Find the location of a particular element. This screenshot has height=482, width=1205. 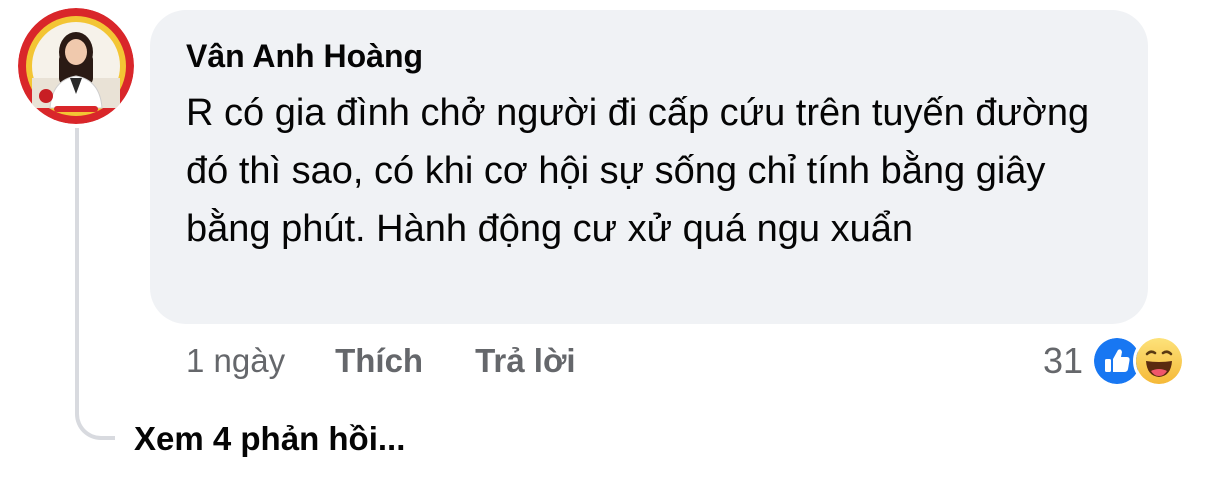

reaction-summary: 31 is located at coordinates (1113, 361).